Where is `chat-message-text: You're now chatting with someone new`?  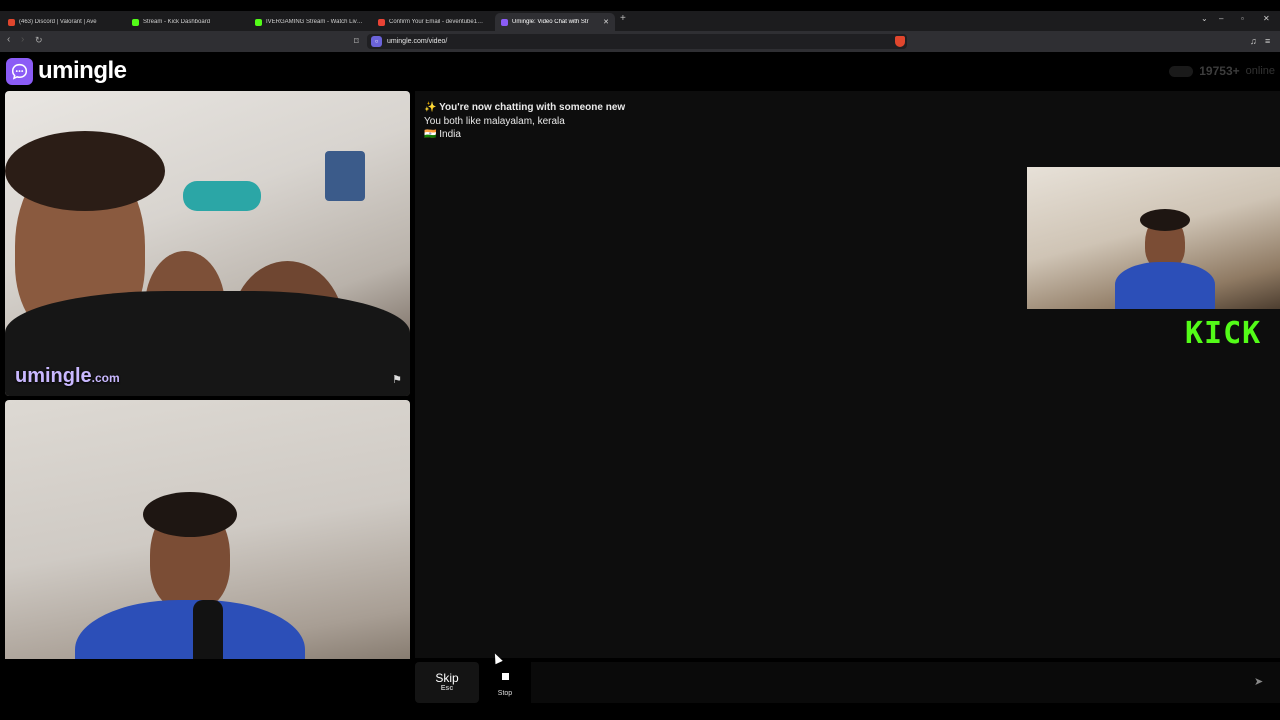 chat-message-text: You're now chatting with someone new is located at coordinates (532, 107).